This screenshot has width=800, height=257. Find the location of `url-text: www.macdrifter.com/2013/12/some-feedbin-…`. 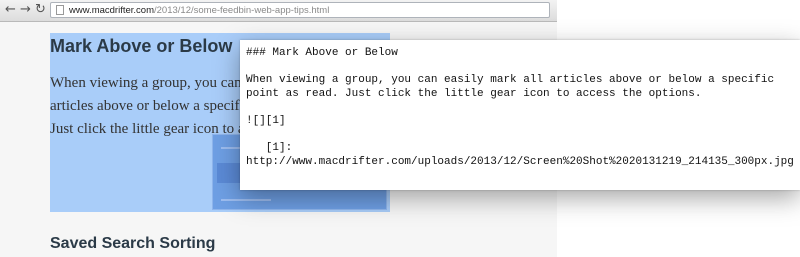

url-text: www.macdrifter.com/2013/12/some-feedbin-… is located at coordinates (199, 10).